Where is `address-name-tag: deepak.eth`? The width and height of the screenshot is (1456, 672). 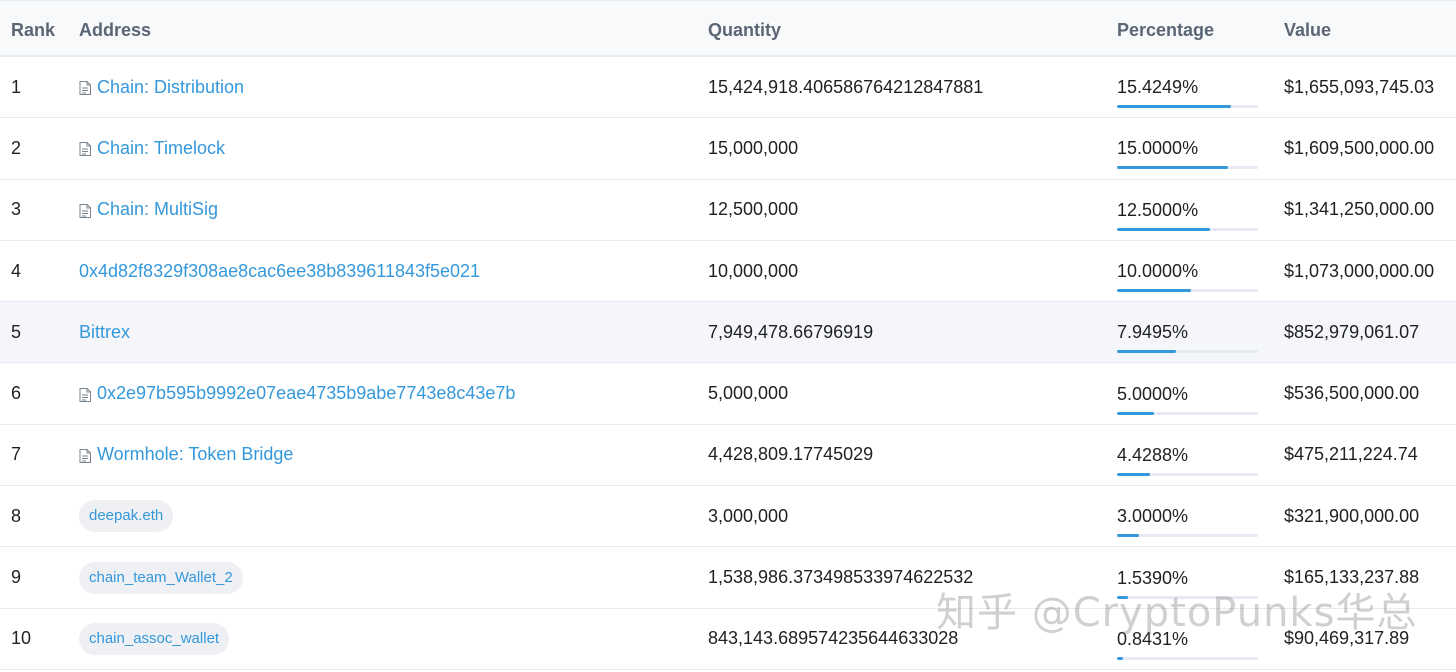 address-name-tag: deepak.eth is located at coordinates (126, 516).